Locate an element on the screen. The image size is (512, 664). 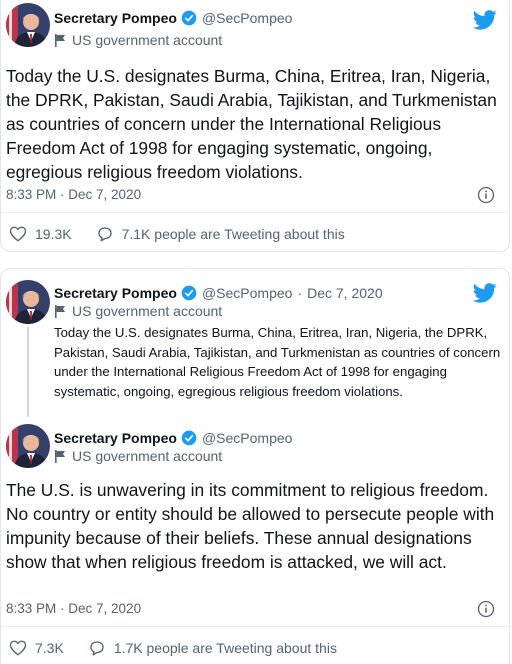
engagement-bar: 7.3K 1.7K people are Tweeting about this is located at coordinates (173, 648).